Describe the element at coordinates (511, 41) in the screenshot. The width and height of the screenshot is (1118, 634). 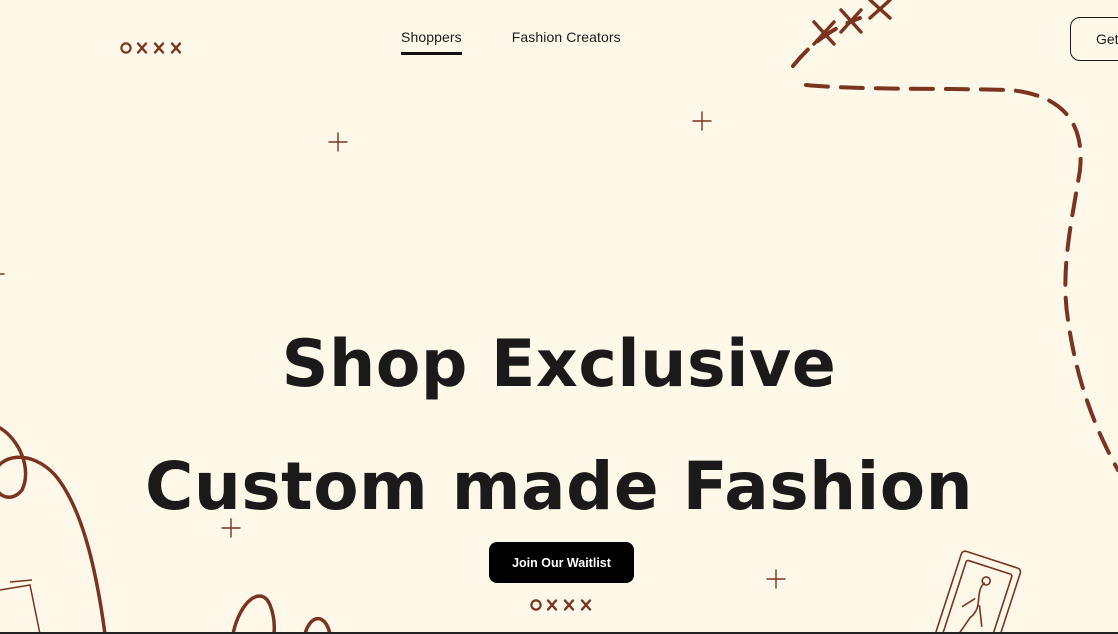
I see `main-nav: Shoppers Fashion Creators` at that location.